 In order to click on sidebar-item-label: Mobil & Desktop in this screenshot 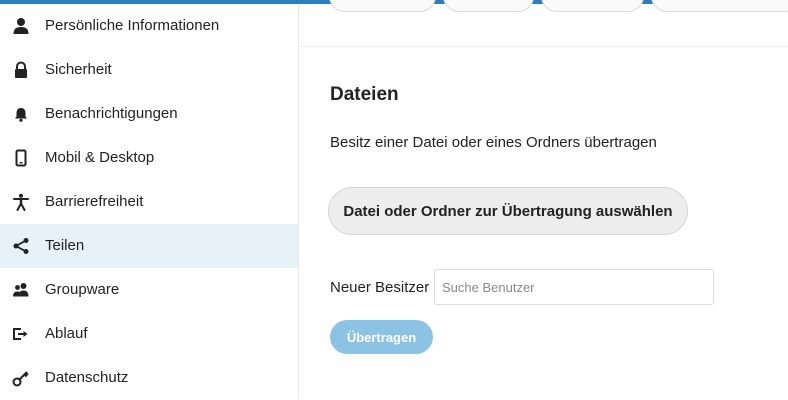, I will do `click(100, 157)`.